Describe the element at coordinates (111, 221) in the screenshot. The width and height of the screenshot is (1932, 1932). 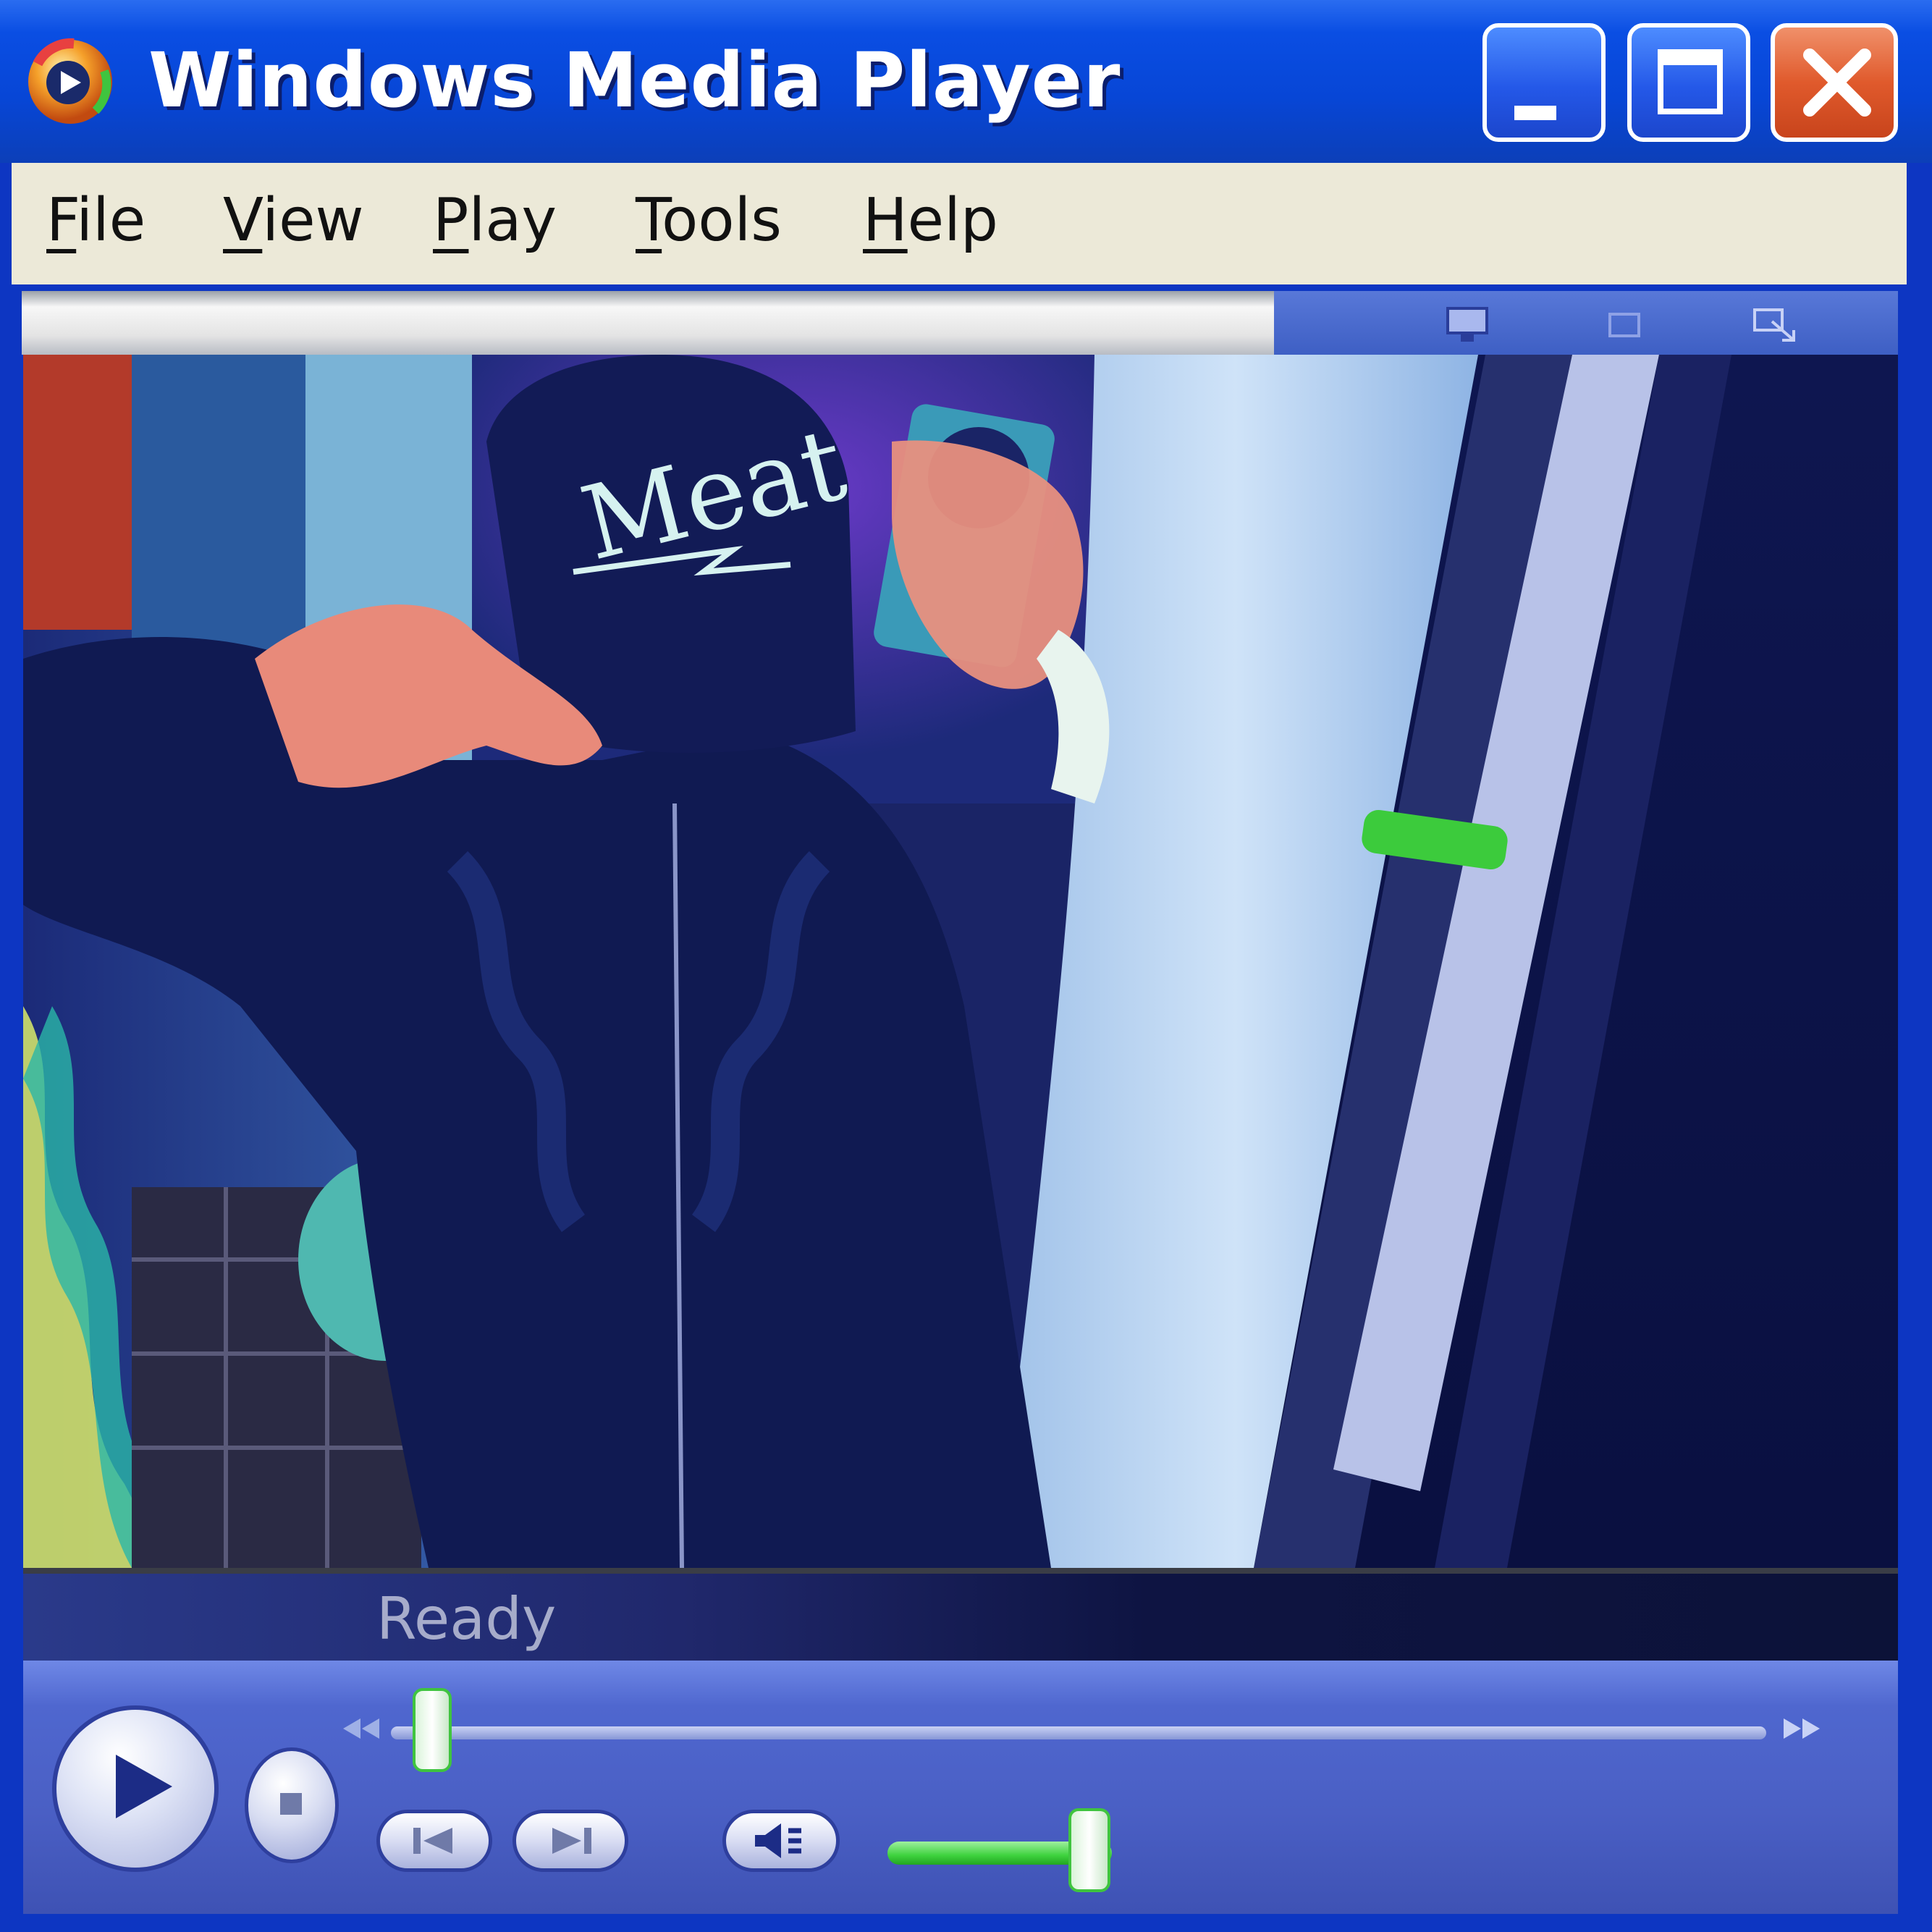
I see `menu-file-label: ile` at that location.